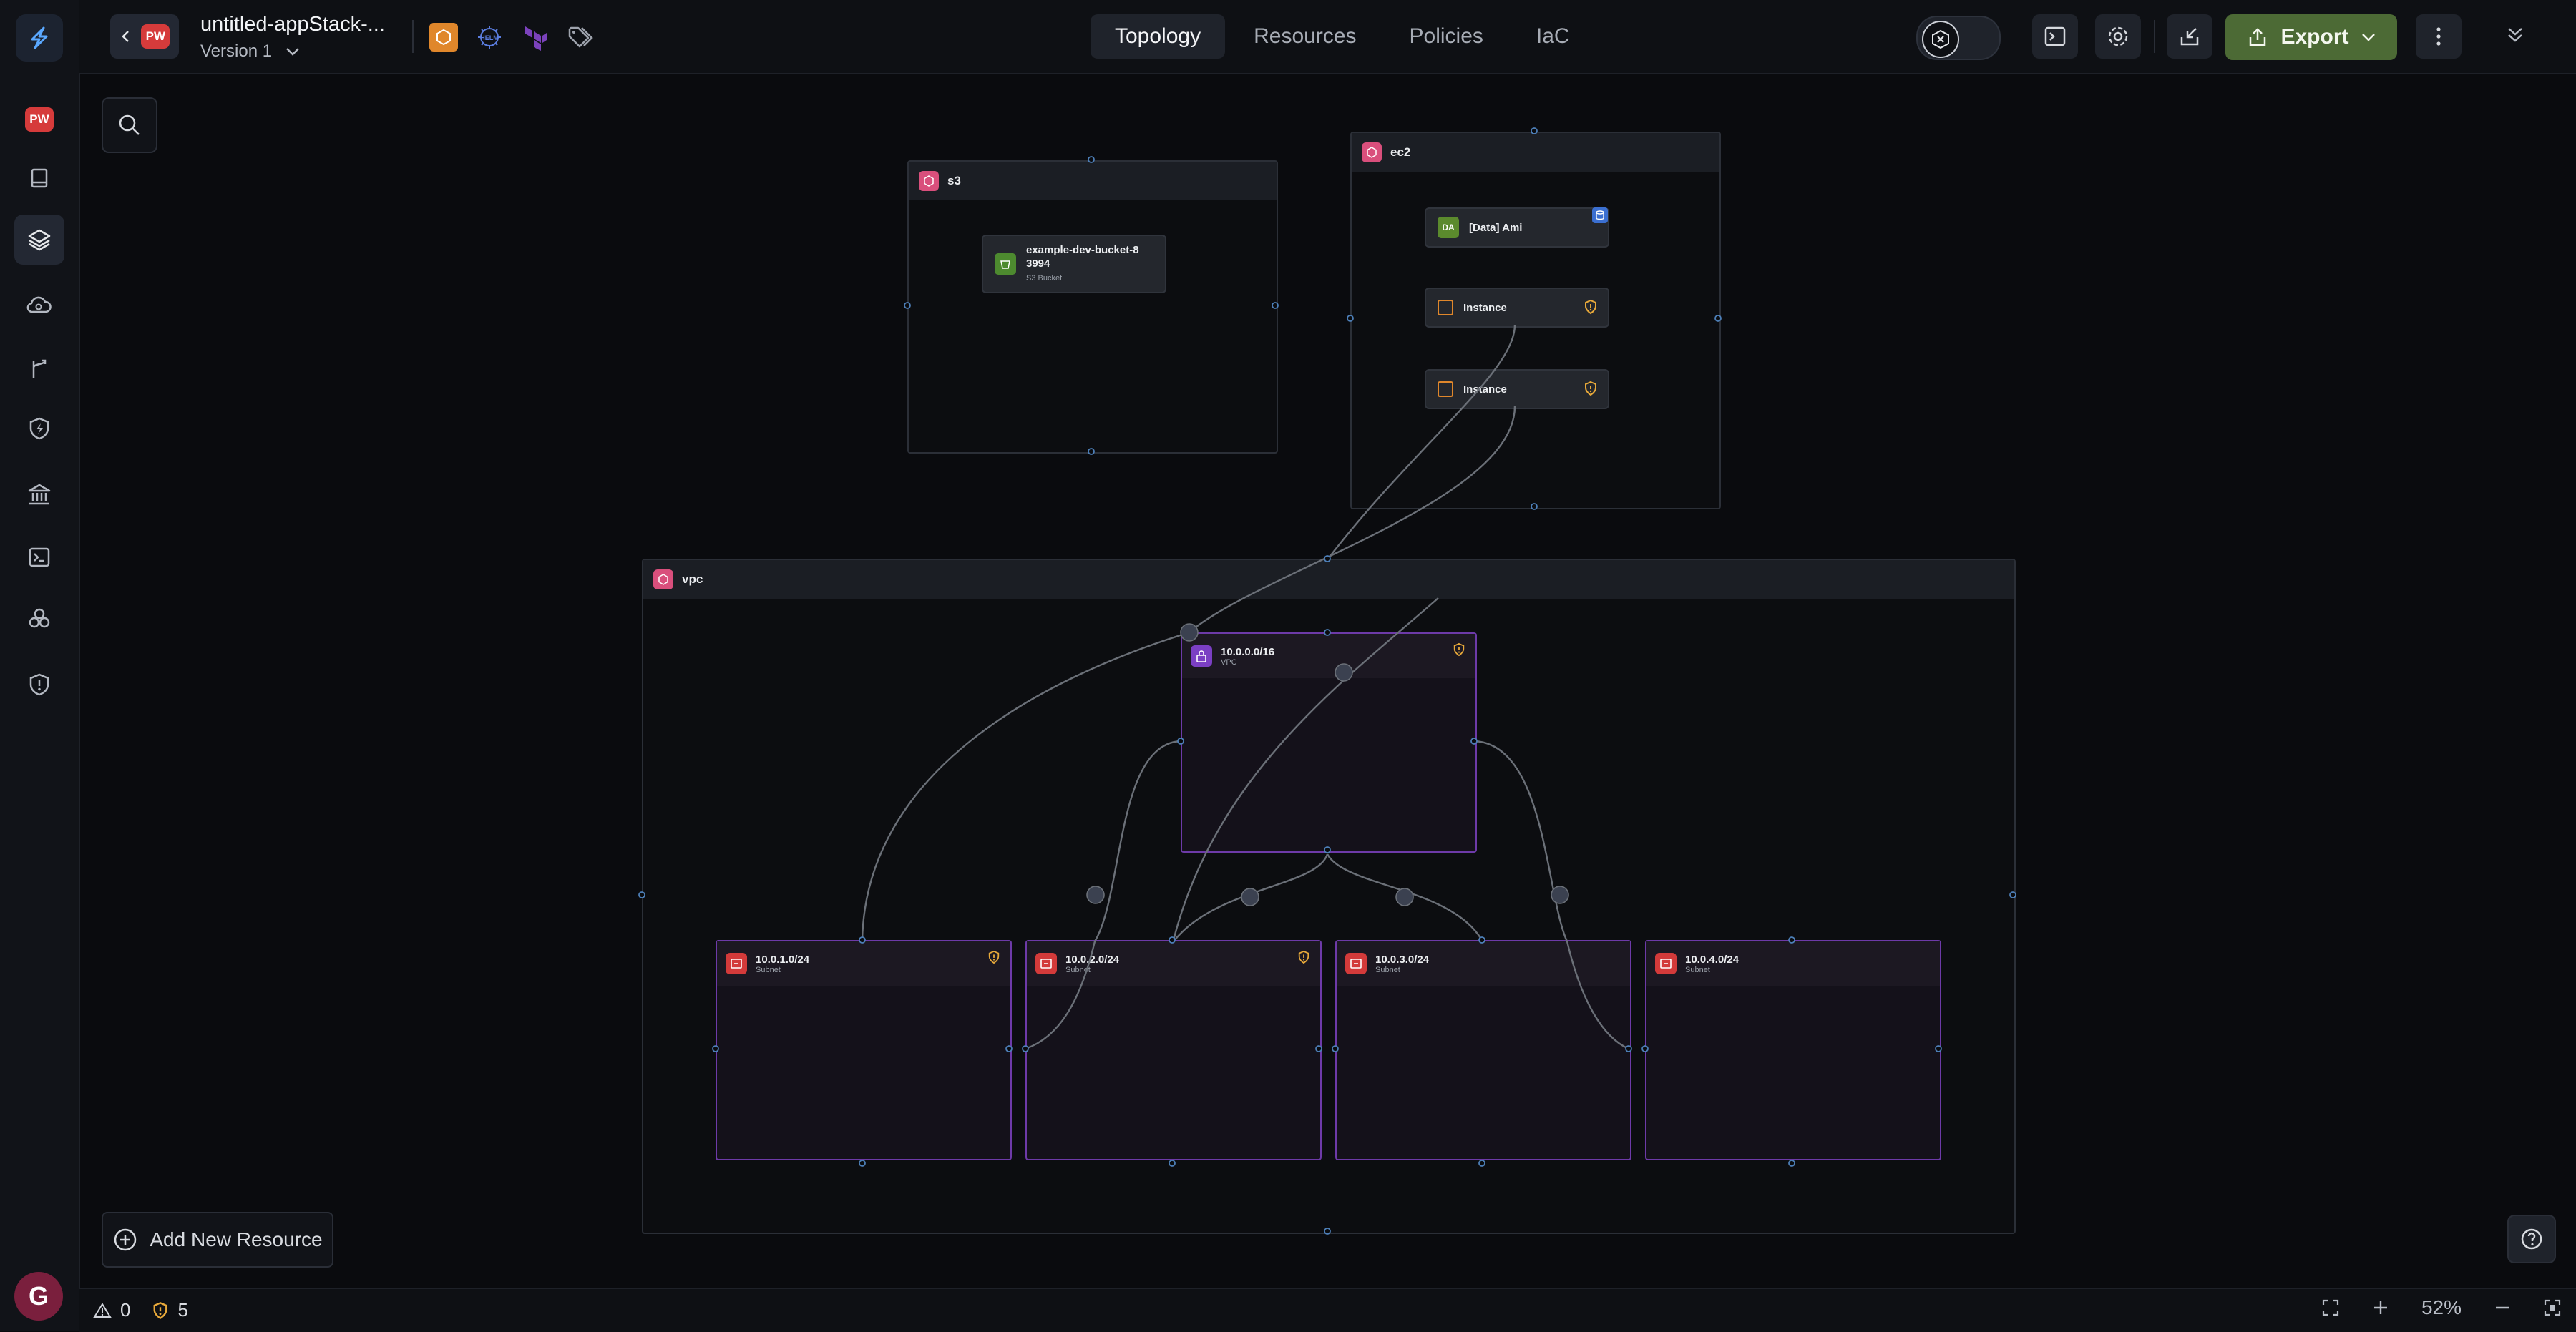 This screenshot has height=1332, width=2576. I want to click on problems-summary: 0 5, so click(140, 1310).